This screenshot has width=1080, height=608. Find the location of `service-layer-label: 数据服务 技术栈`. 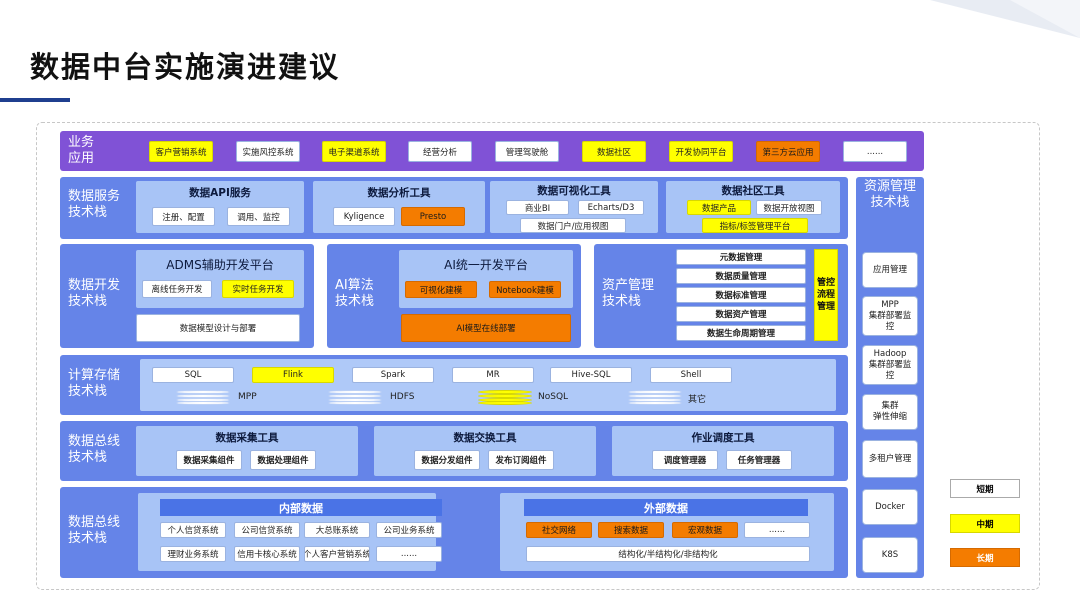

service-layer-label: 数据服务 技术栈 is located at coordinates (94, 204).